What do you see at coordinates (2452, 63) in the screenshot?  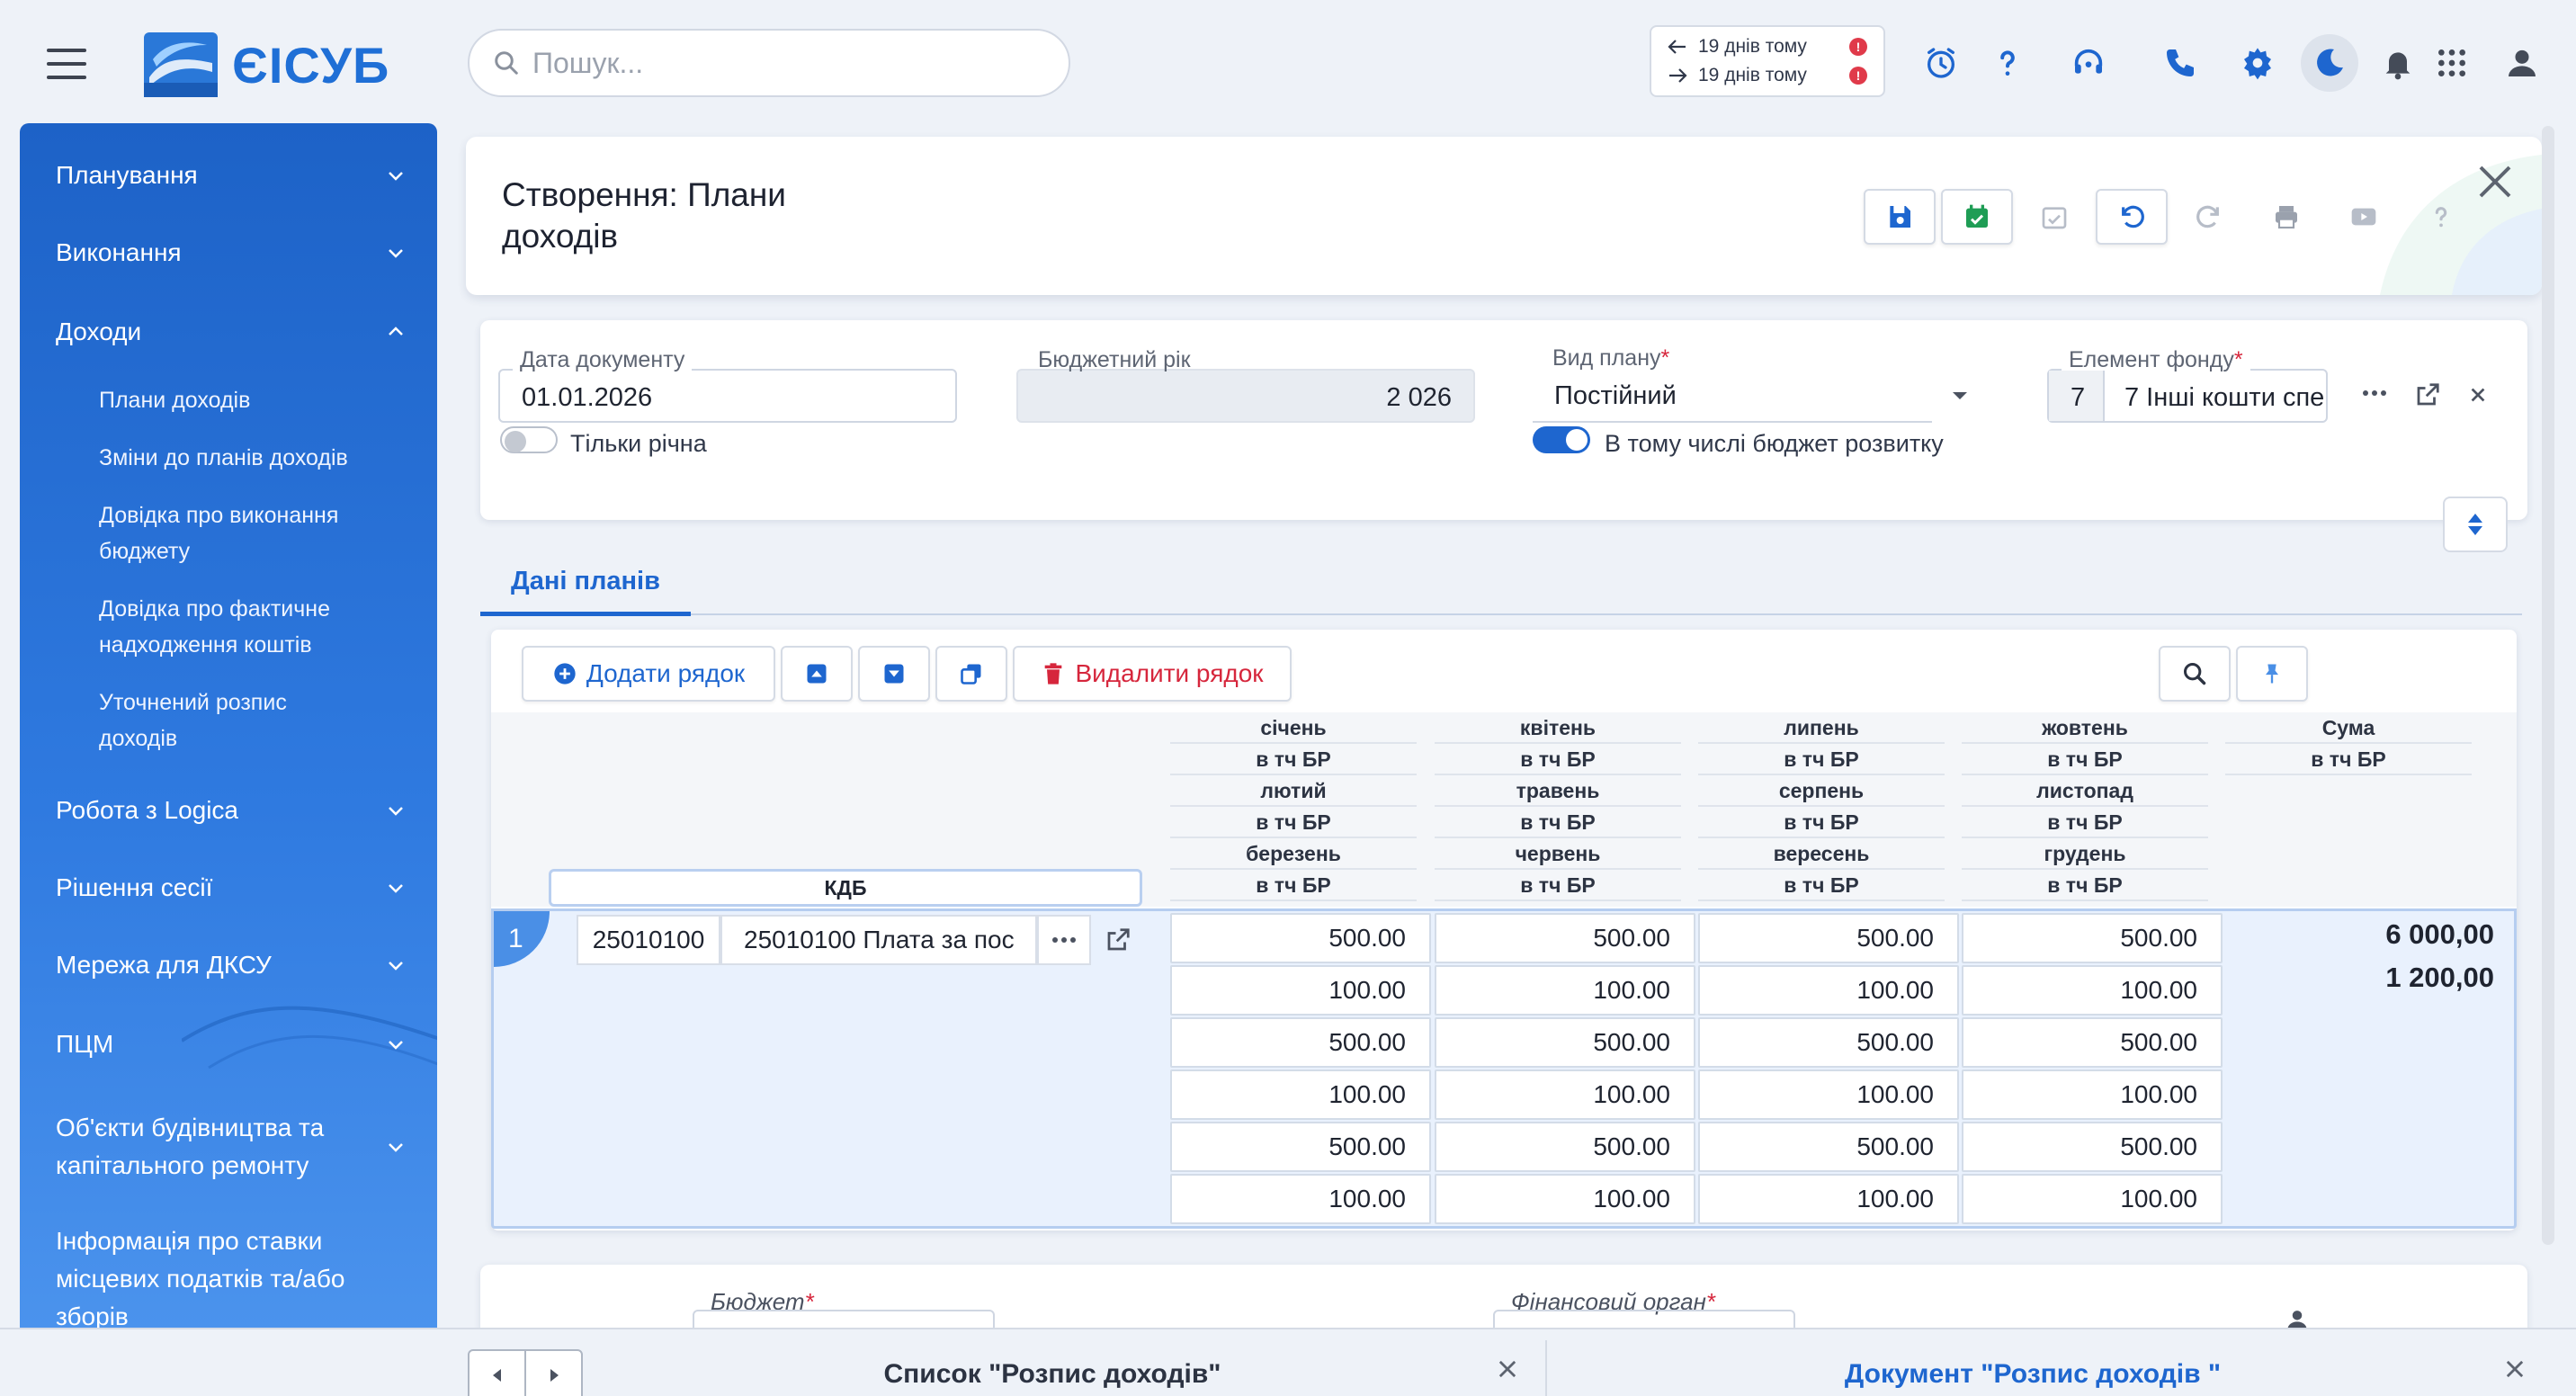 I see `apps-grid-icon` at bounding box center [2452, 63].